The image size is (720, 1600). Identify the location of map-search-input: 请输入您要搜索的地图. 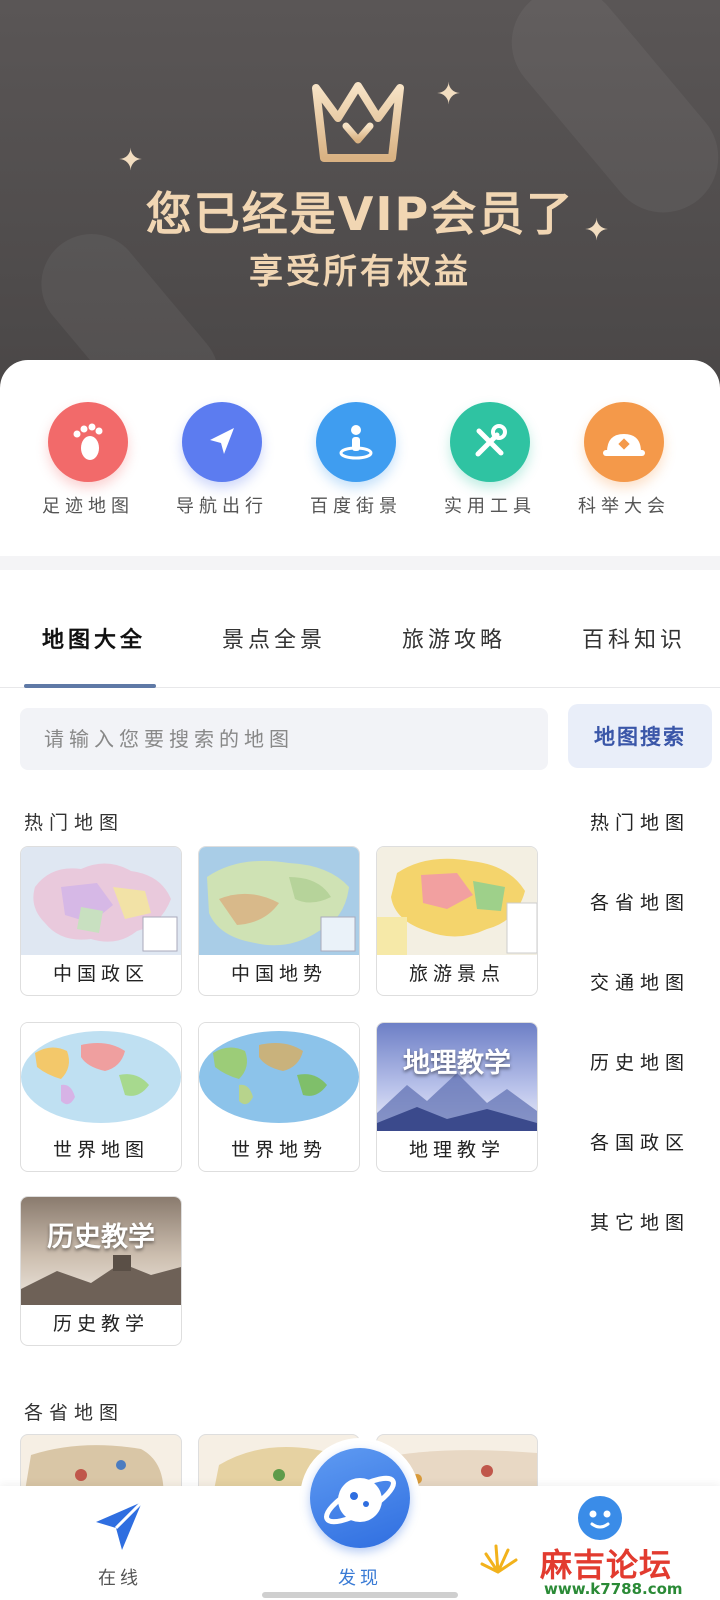
(284, 739).